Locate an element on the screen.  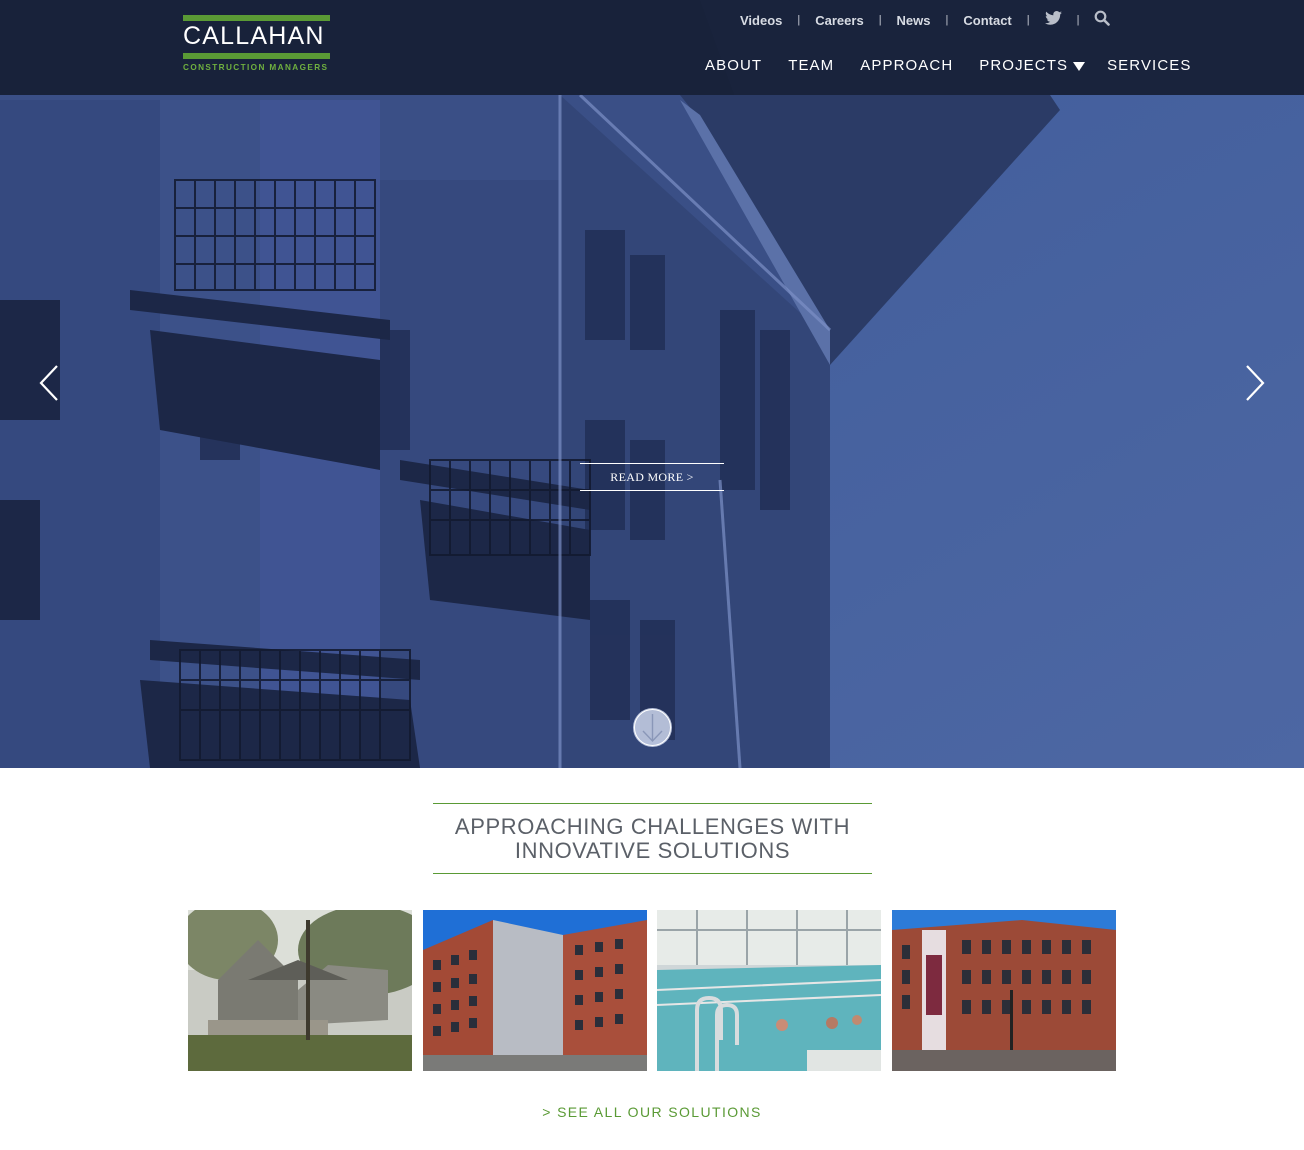
utility-nav: Videos | Careers | News | Contact | | is located at coordinates (925, 20).